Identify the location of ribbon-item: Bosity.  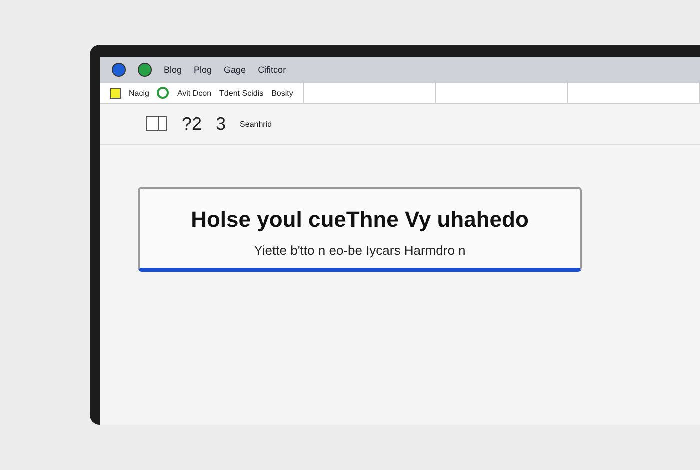
(283, 93).